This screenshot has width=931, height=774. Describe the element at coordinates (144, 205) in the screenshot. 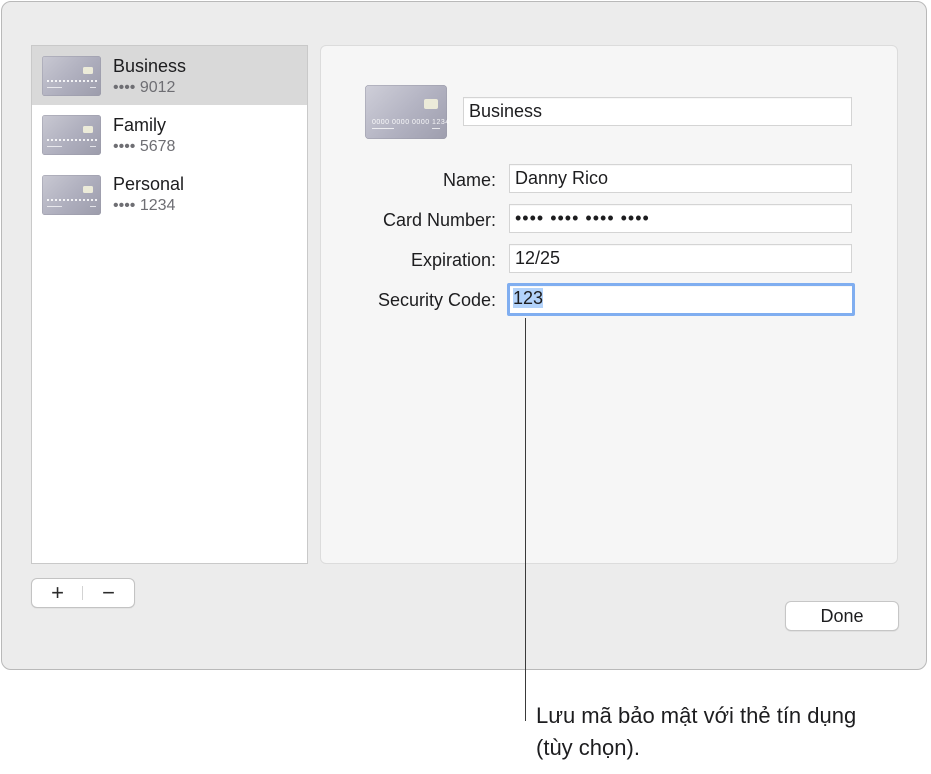

I see `card-last-digits: •••• 1234` at that location.